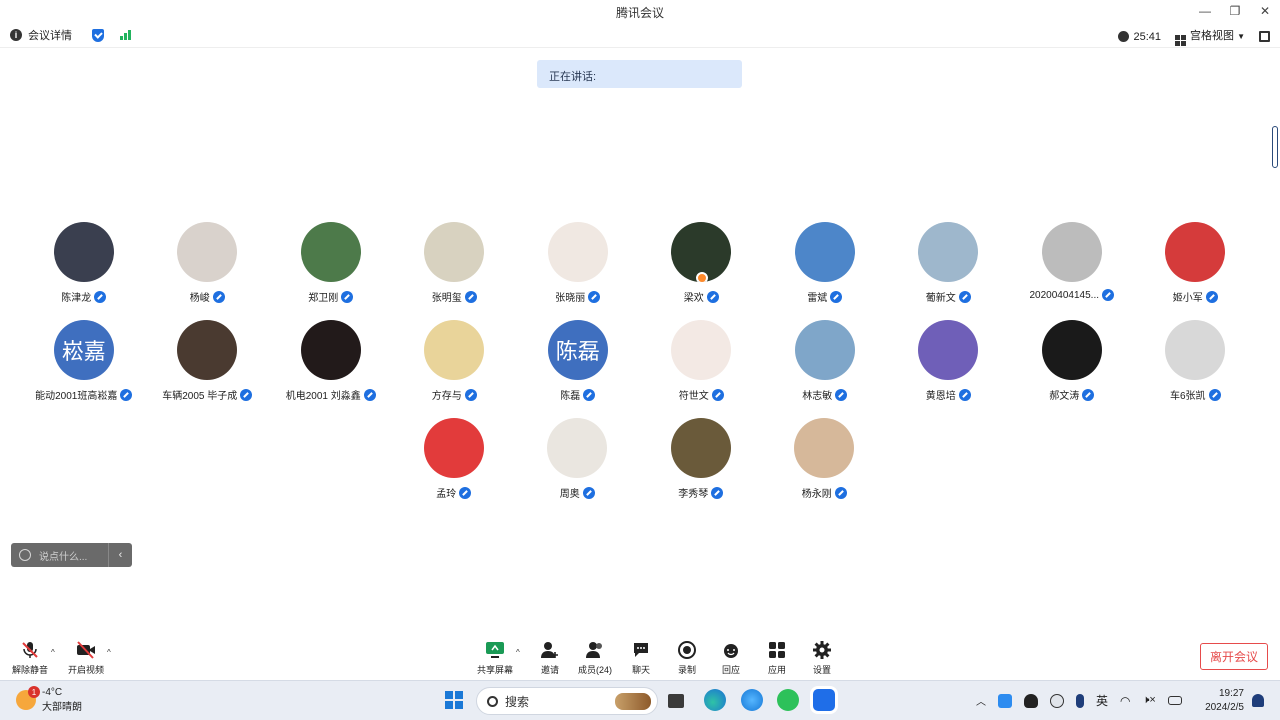 Image resolution: width=1280 pixels, height=720 pixels. What do you see at coordinates (125, 35) in the screenshot?
I see `network-signal-icon` at bounding box center [125, 35].